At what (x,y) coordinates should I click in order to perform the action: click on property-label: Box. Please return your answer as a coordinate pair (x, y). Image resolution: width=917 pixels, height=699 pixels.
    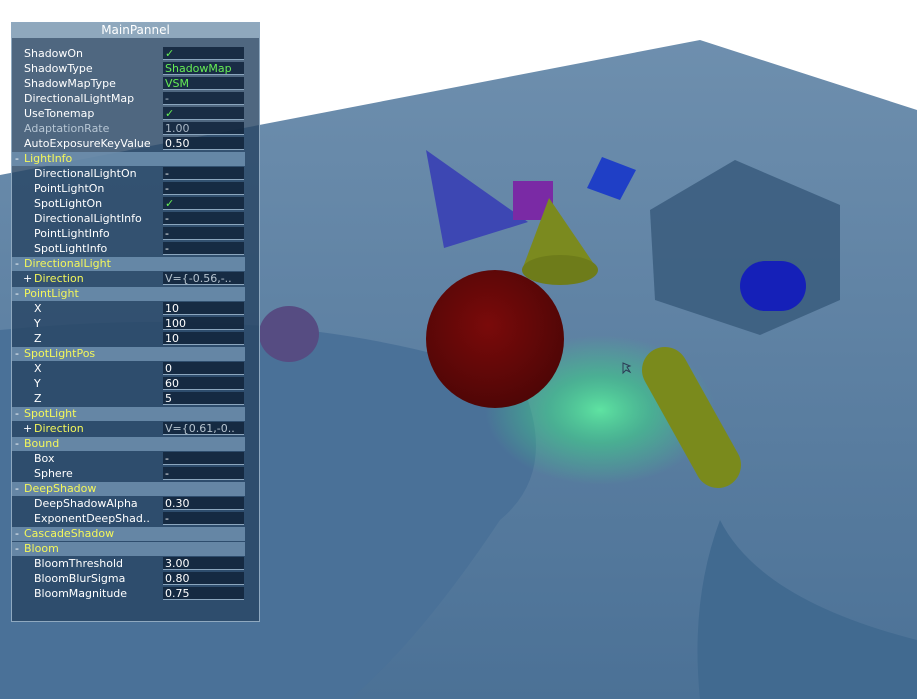
    Looking at the image, I should click on (44, 458).